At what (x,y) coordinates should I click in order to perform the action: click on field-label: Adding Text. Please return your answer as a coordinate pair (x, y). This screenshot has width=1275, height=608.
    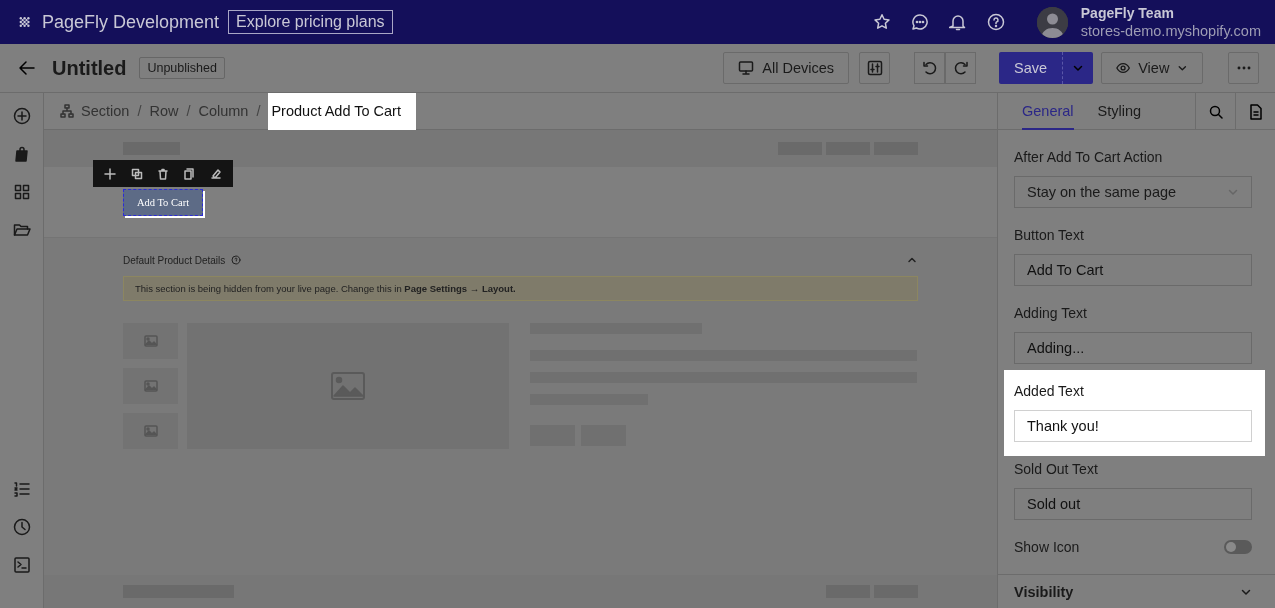
    Looking at the image, I should click on (1051, 313).